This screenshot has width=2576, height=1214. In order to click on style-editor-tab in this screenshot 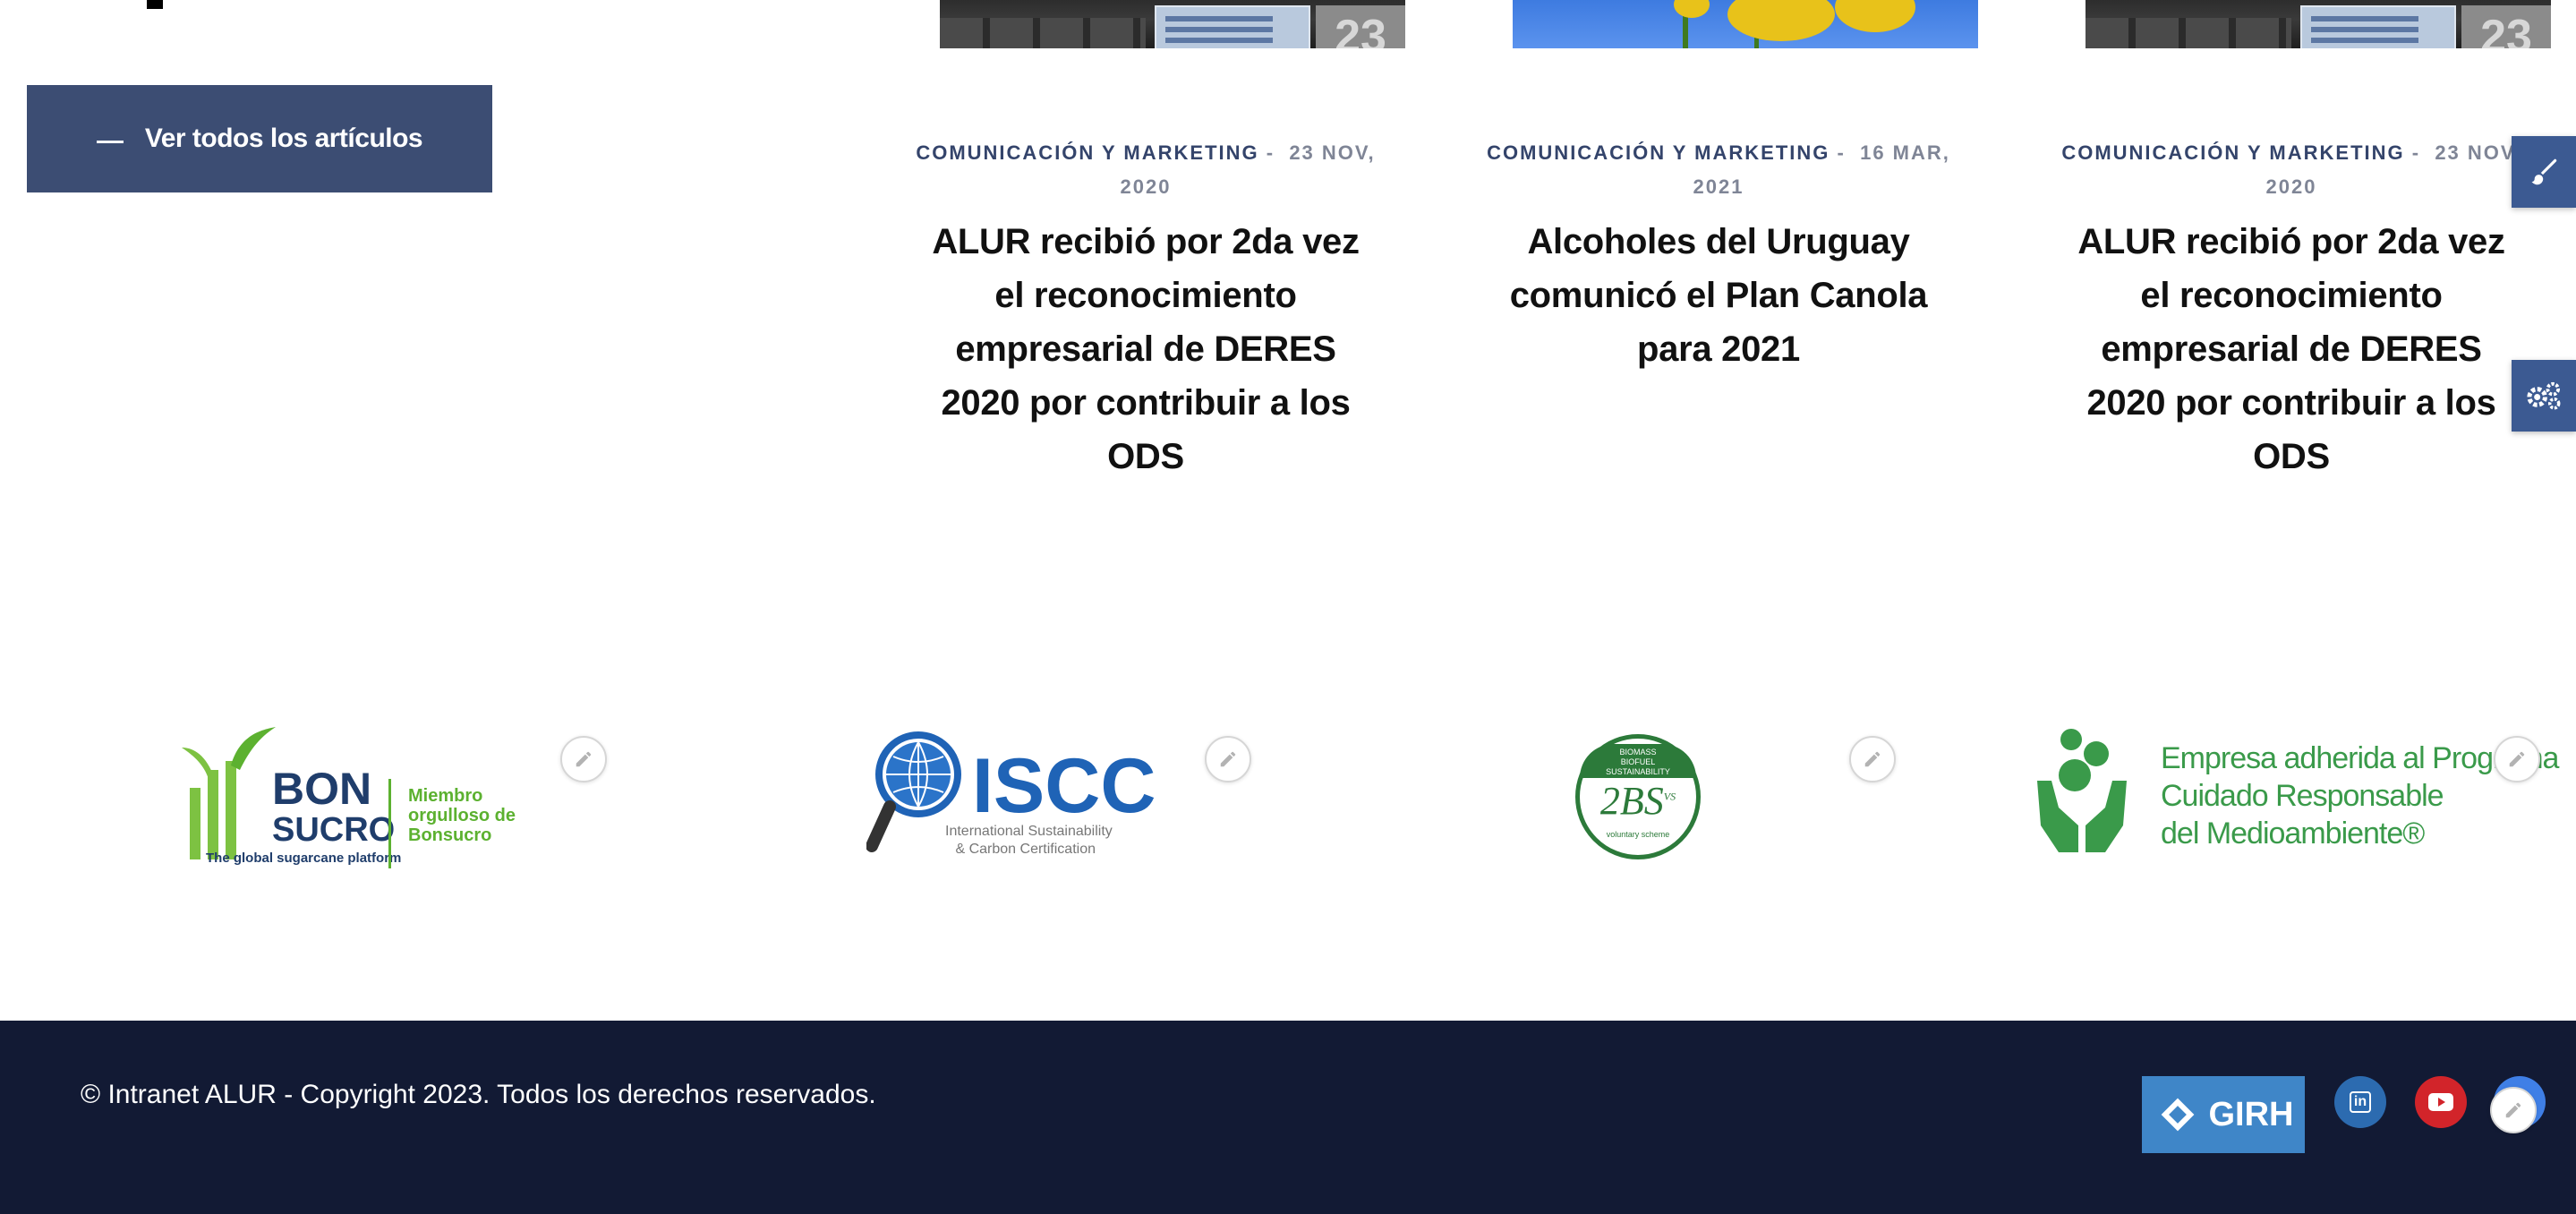, I will do `click(2544, 172)`.